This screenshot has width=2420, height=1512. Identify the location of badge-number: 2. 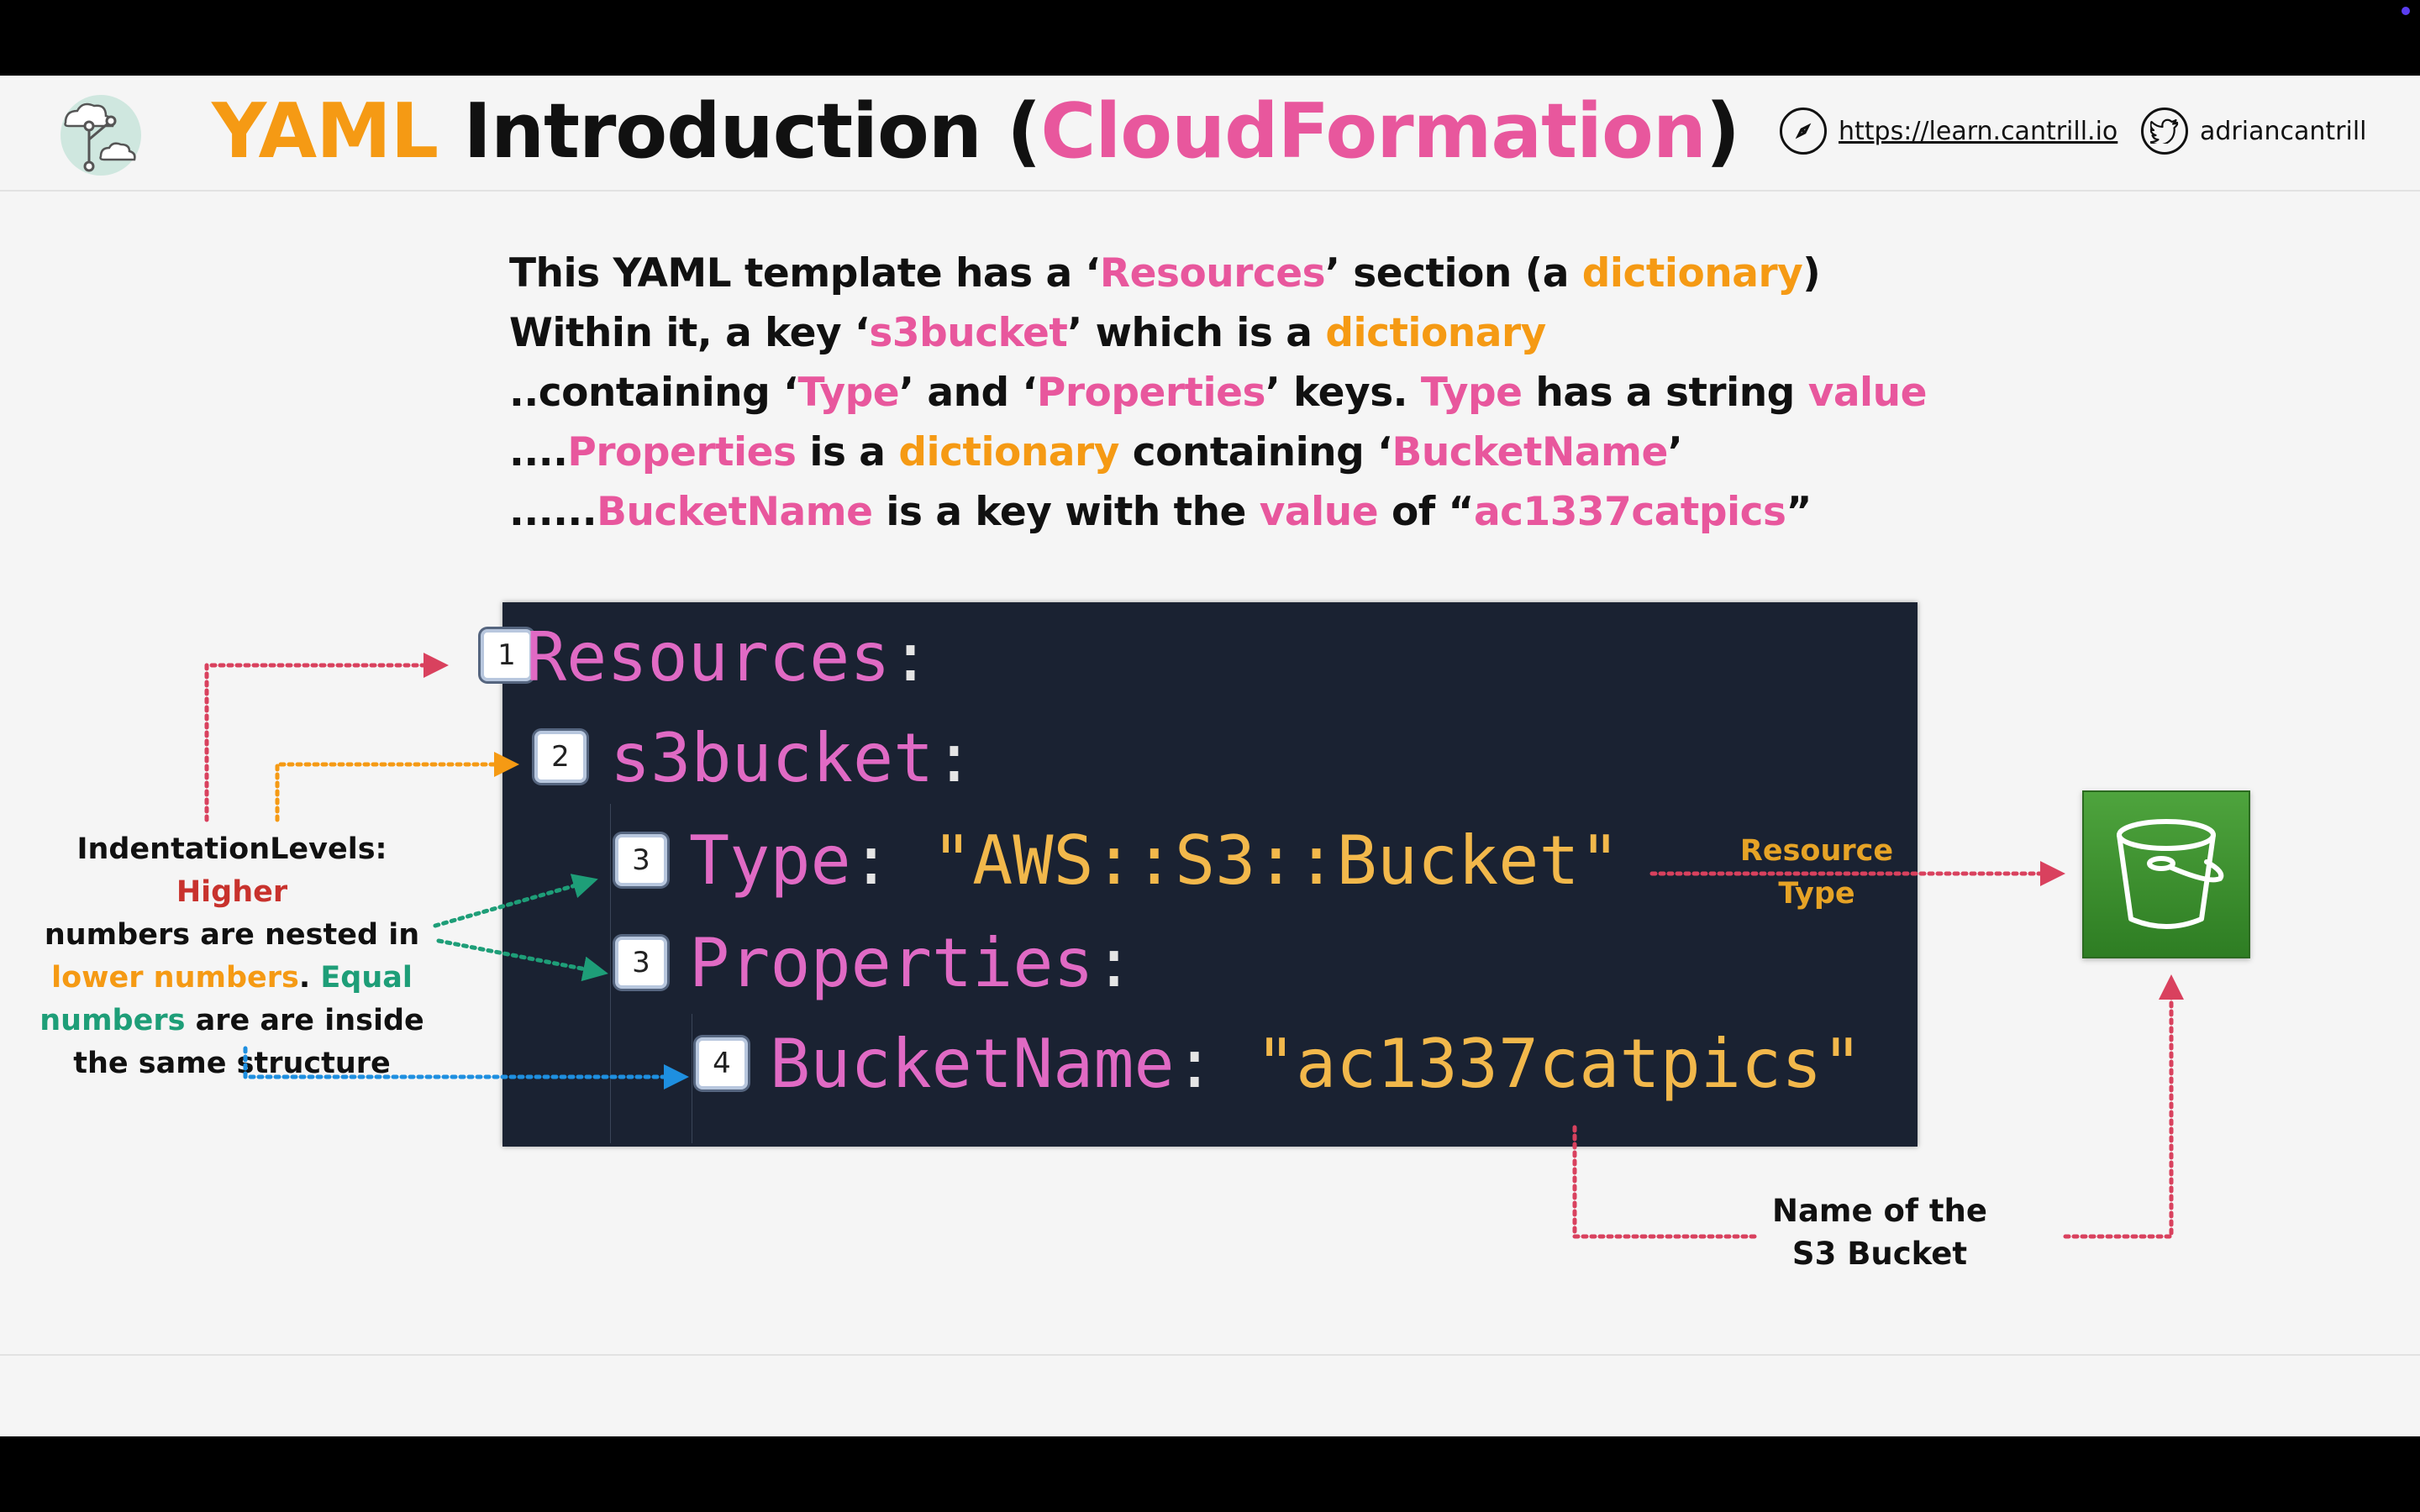
(560, 757).